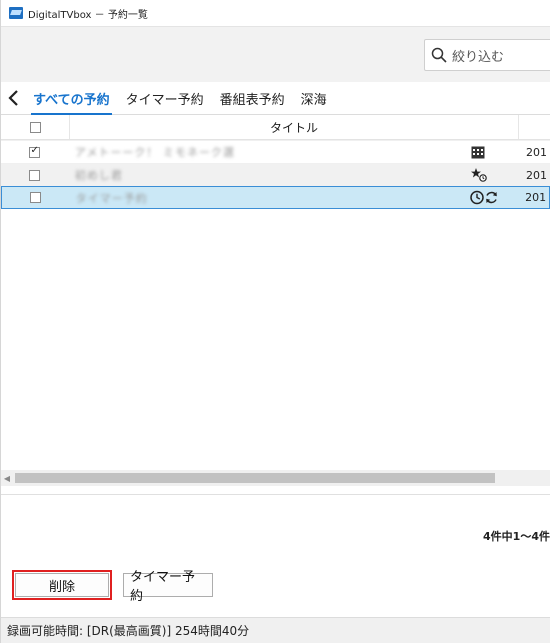 The height and width of the screenshot is (643, 550). Describe the element at coordinates (7, 478) in the screenshot. I see `scroll-left-icon: ◀` at that location.